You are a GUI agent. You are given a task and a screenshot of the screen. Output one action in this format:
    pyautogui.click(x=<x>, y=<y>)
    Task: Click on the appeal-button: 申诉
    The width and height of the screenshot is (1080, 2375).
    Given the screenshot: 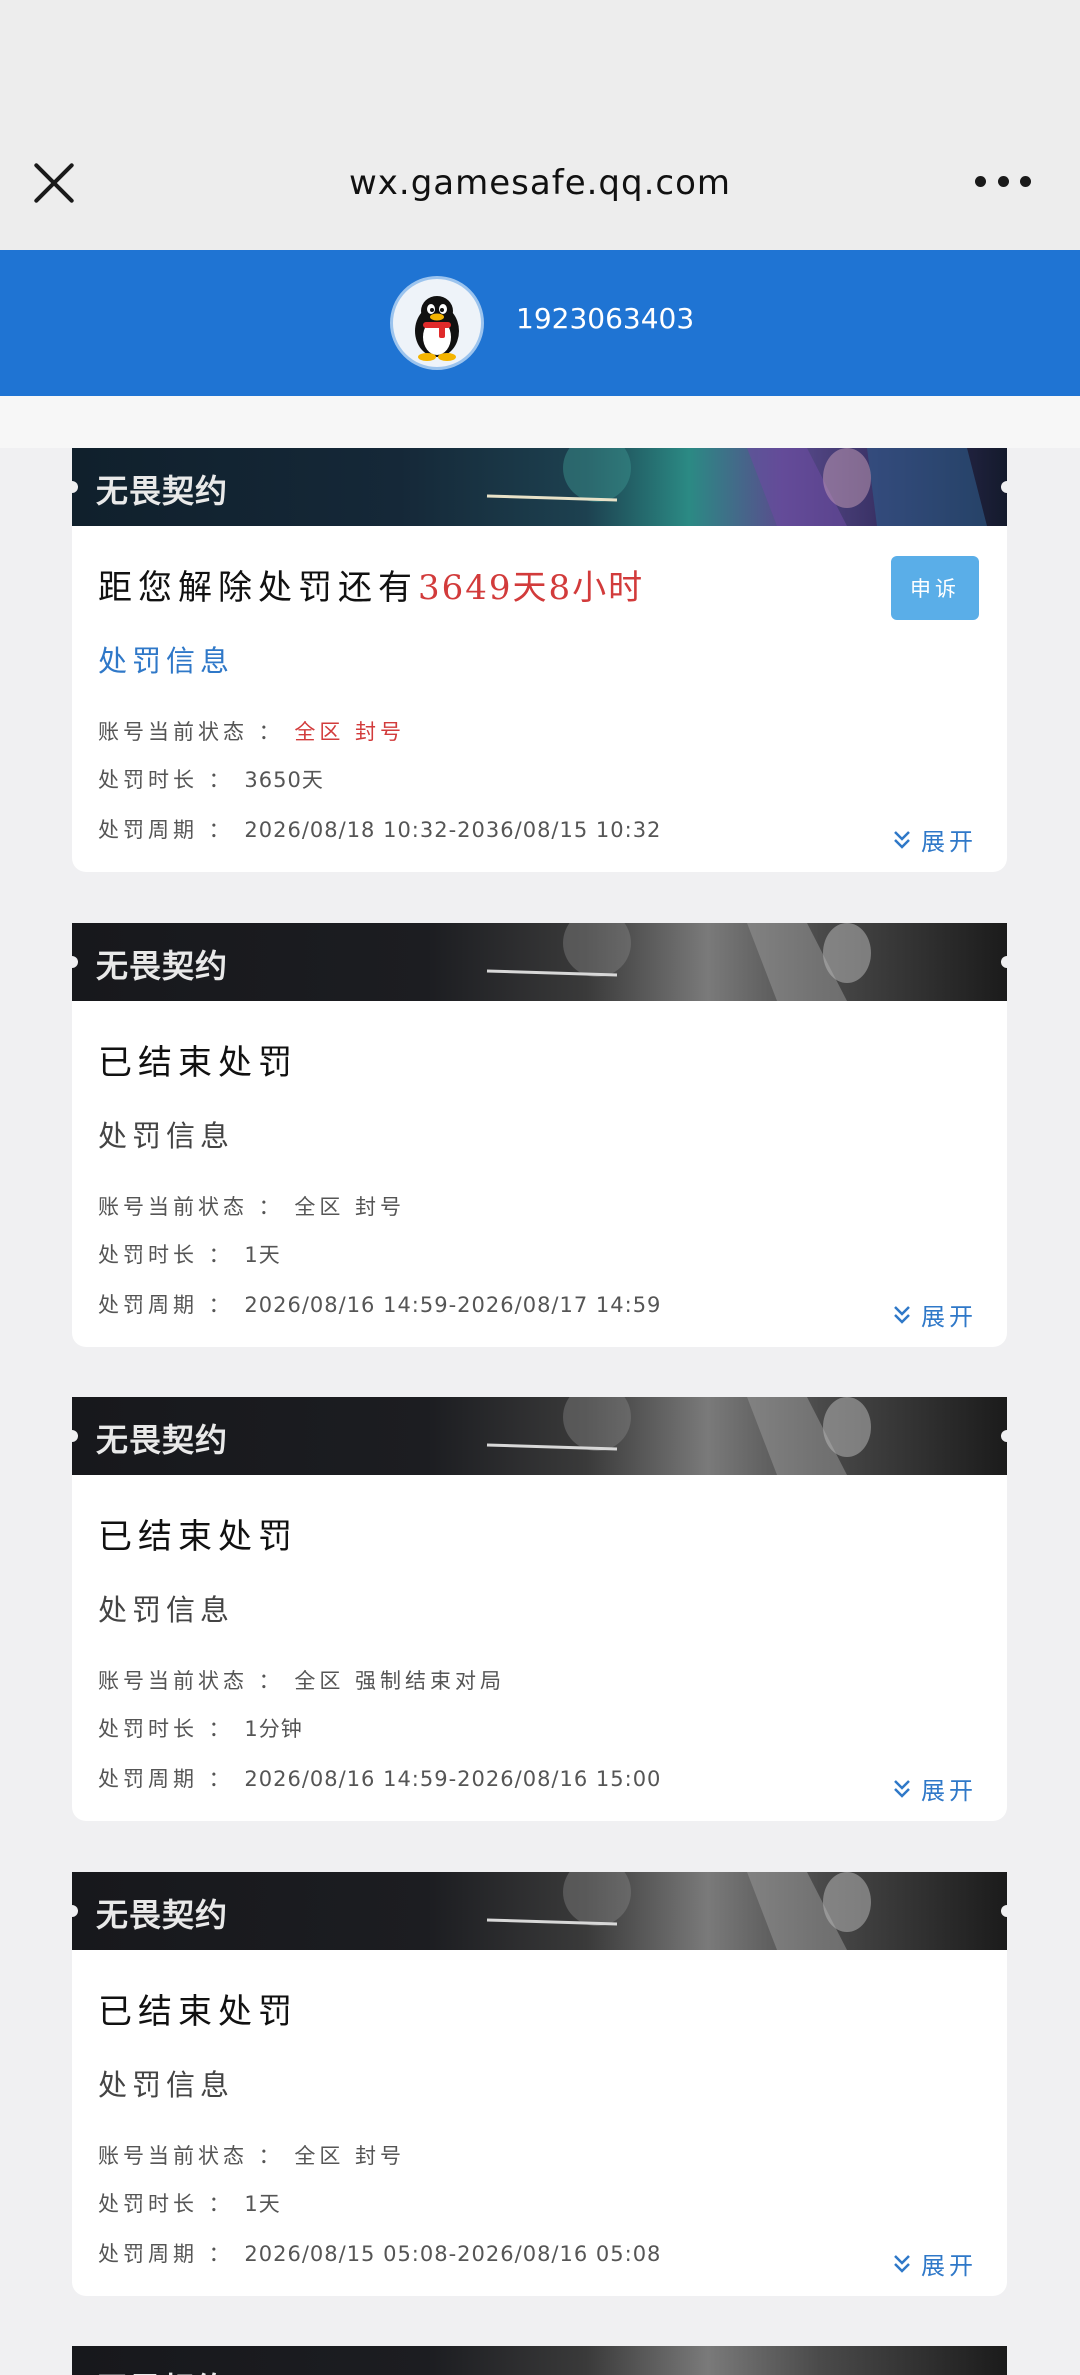 What is the action you would take?
    pyautogui.click(x=935, y=588)
    